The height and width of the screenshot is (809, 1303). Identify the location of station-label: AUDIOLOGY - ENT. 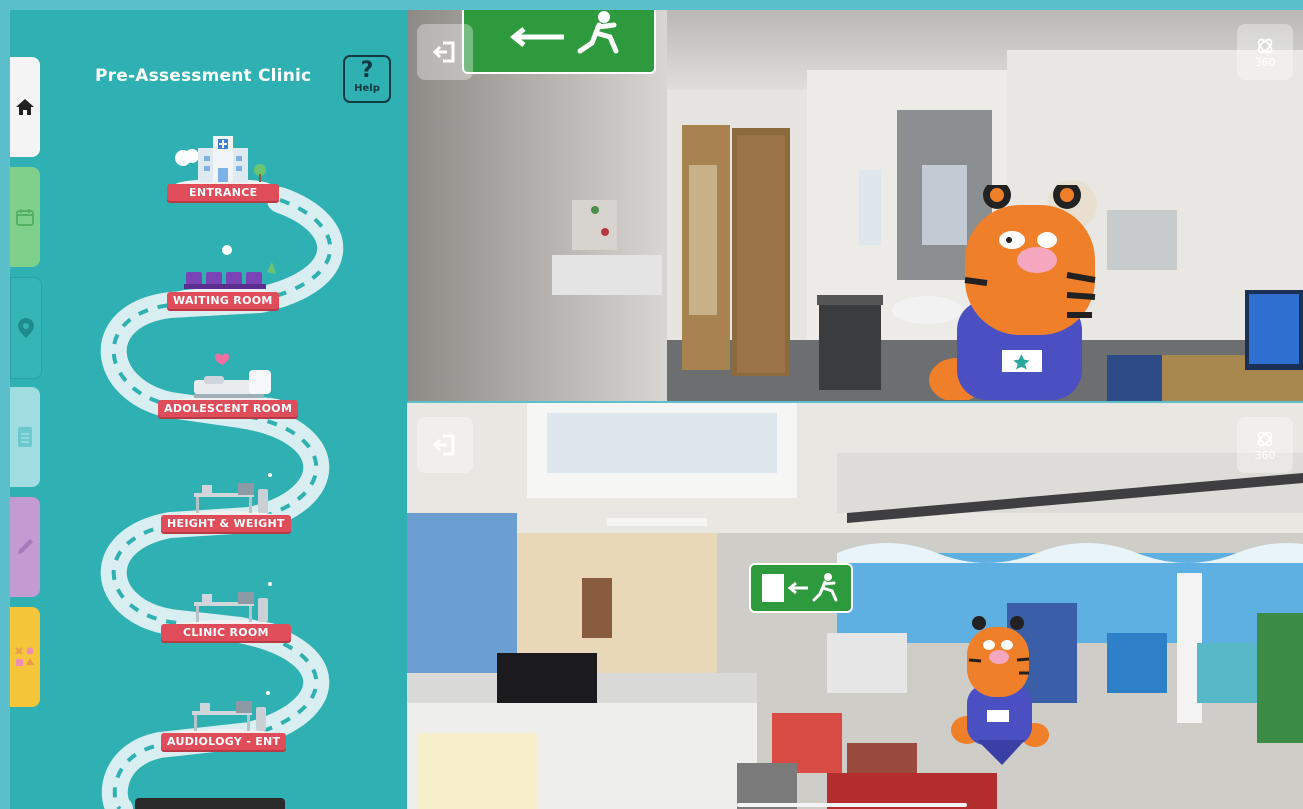
(224, 741).